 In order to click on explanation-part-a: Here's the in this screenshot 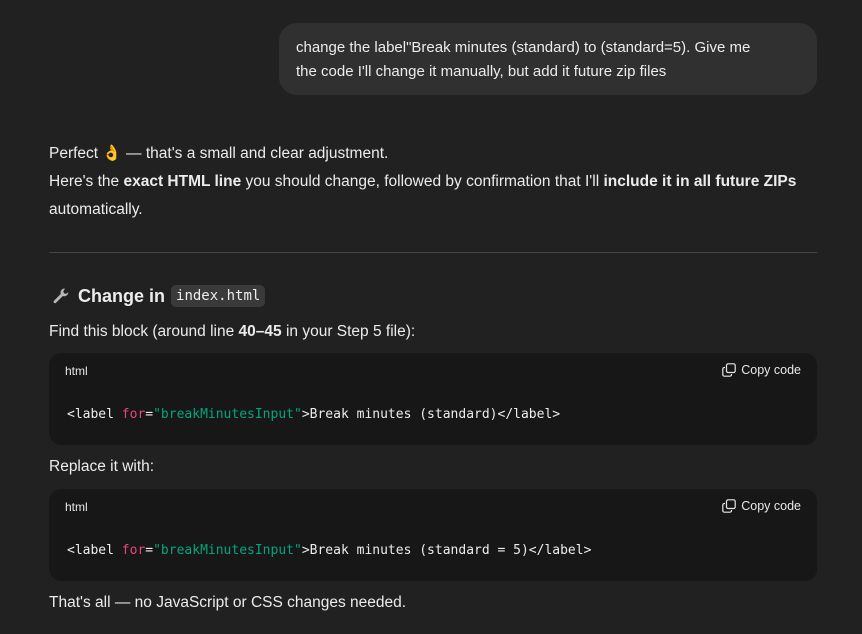, I will do `click(86, 181)`.